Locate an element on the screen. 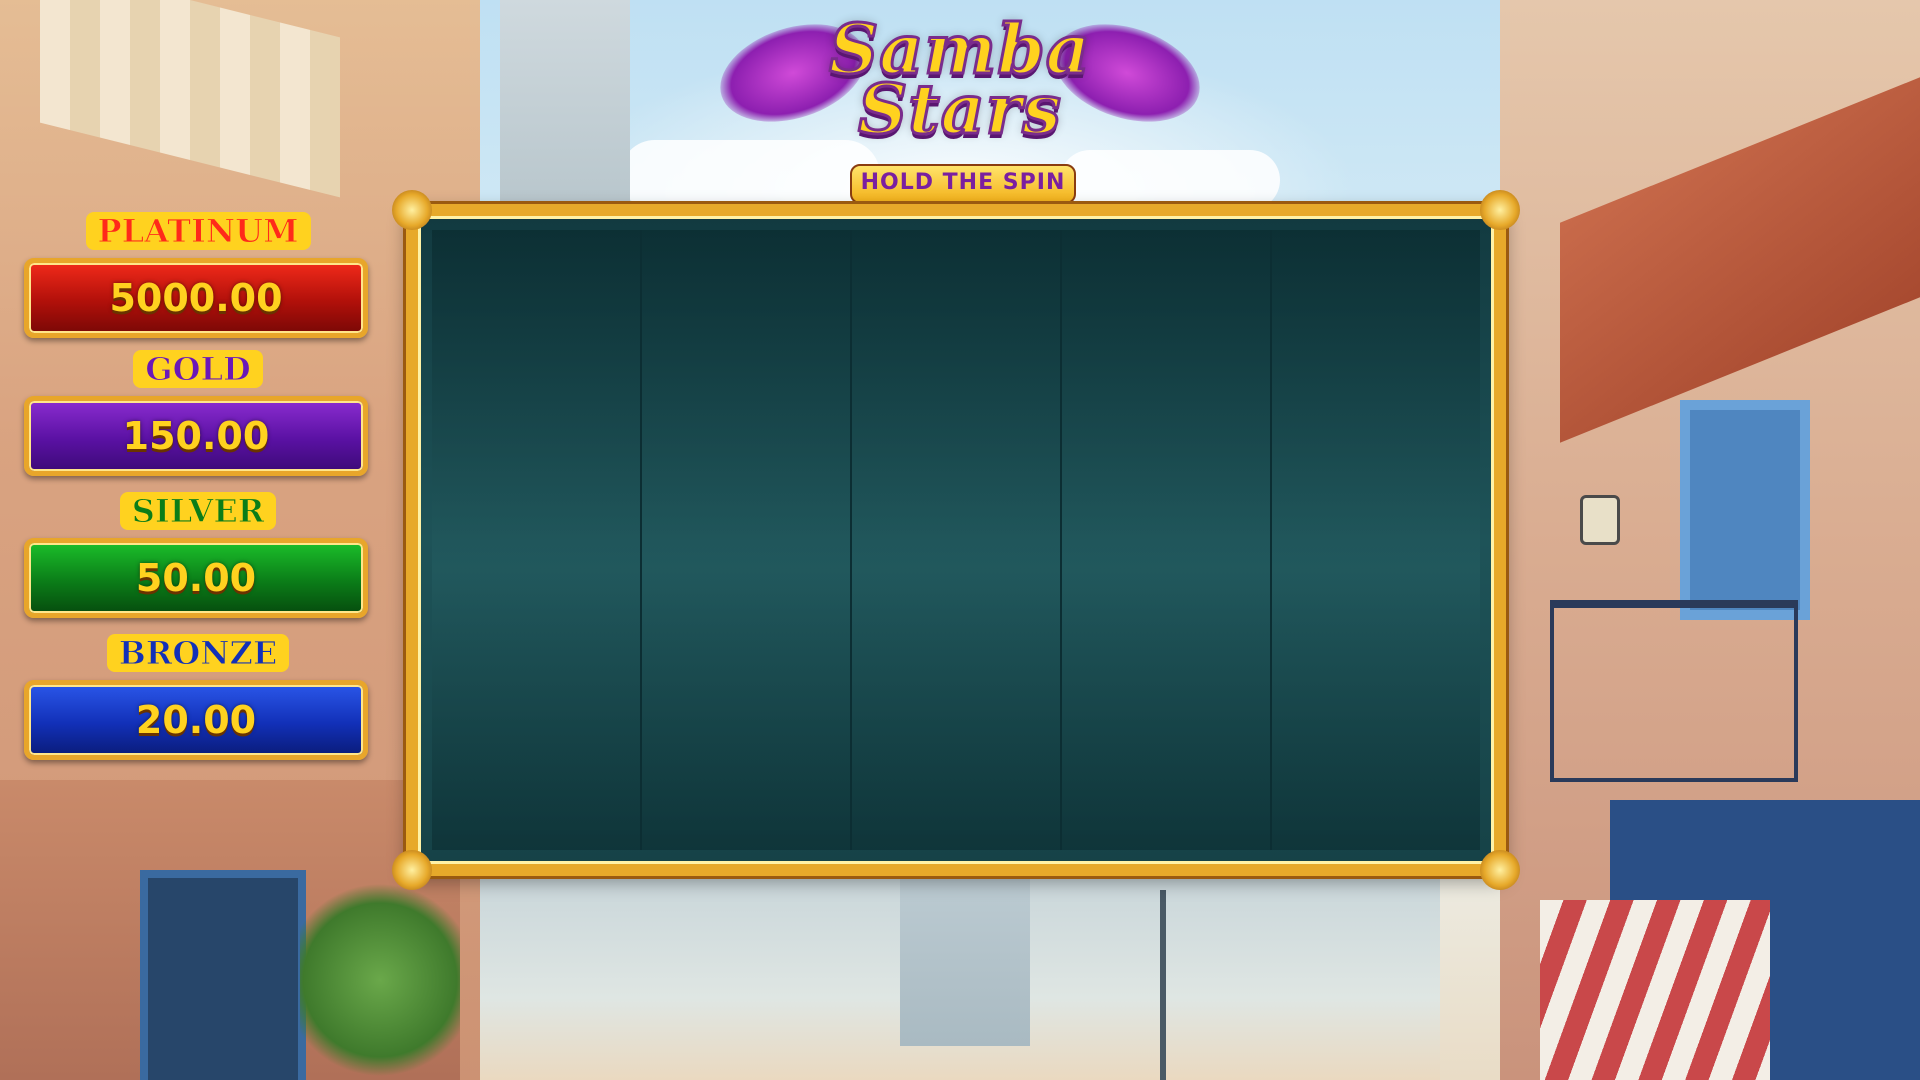 The width and height of the screenshot is (1920, 1080). balcony is located at coordinates (1674, 691).